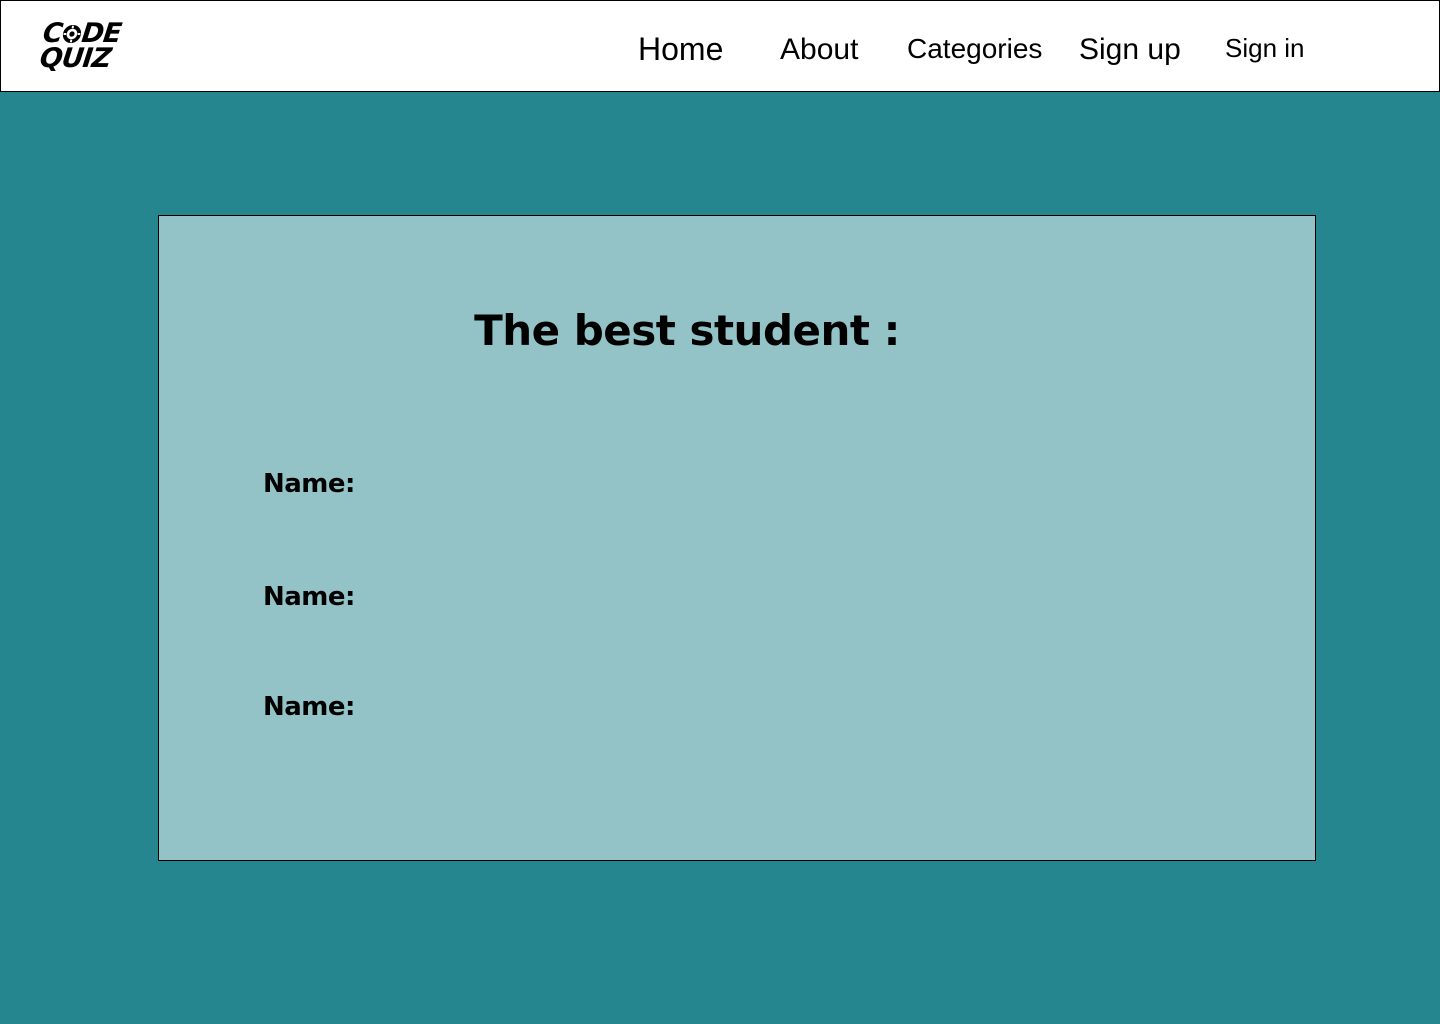 The height and width of the screenshot is (1024, 1440). I want to click on nav-sign-up-link: Sign up, so click(1130, 79).